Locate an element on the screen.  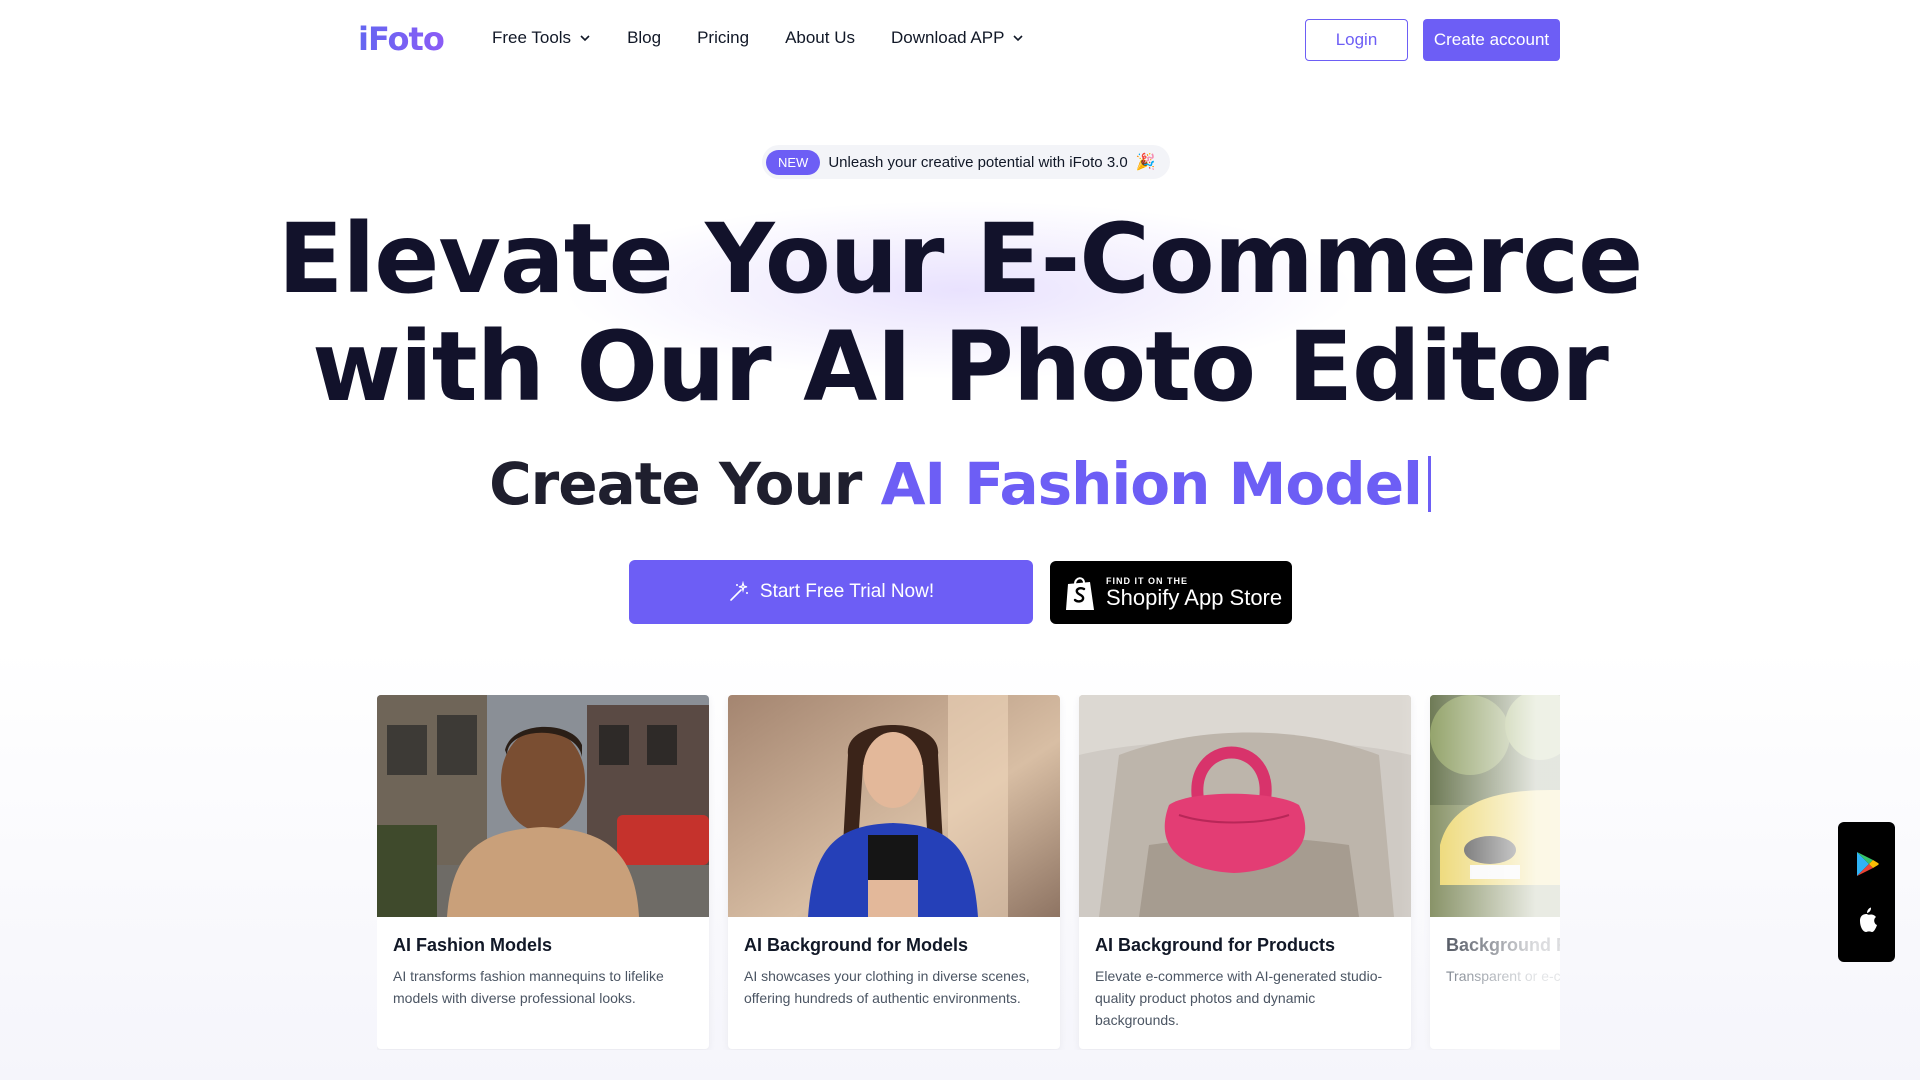
login-button: Login is located at coordinates (1356, 40).